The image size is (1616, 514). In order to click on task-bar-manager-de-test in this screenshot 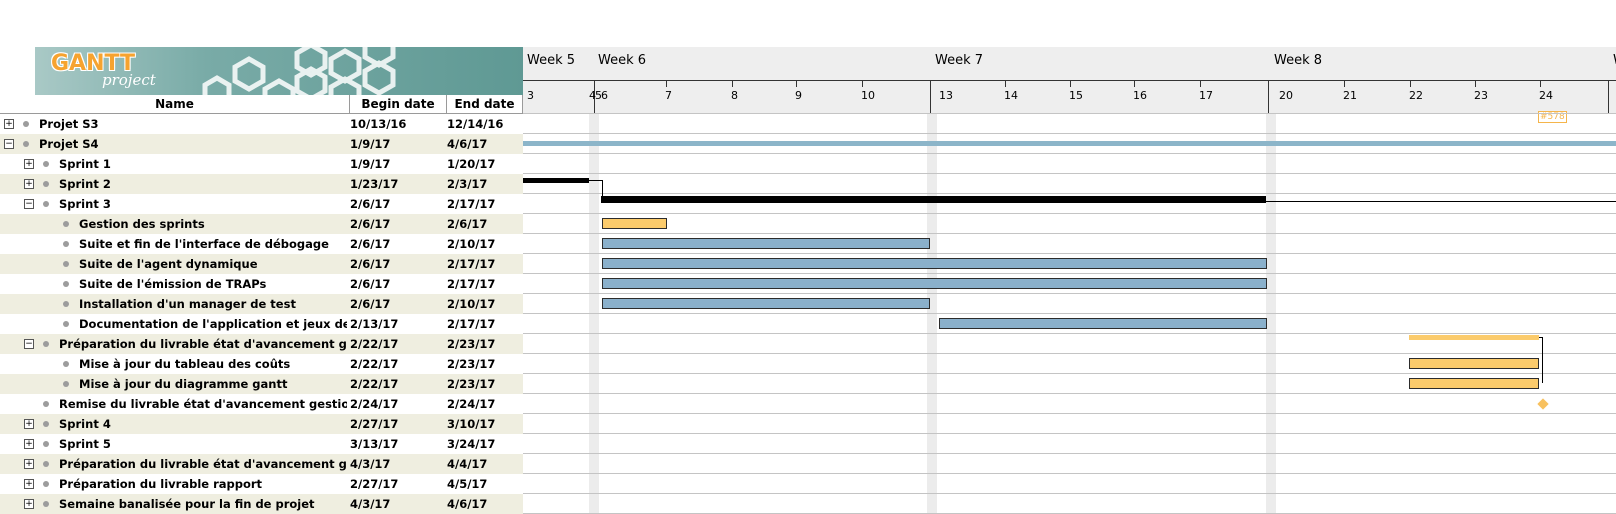, I will do `click(766, 303)`.